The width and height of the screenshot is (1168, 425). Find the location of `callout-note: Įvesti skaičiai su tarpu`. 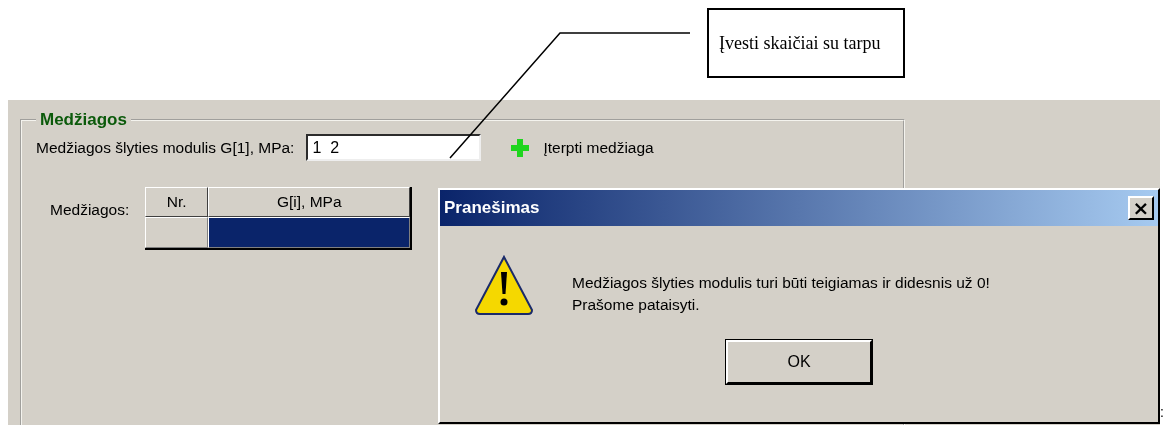

callout-note: Įvesti skaičiai su tarpu is located at coordinates (806, 43).